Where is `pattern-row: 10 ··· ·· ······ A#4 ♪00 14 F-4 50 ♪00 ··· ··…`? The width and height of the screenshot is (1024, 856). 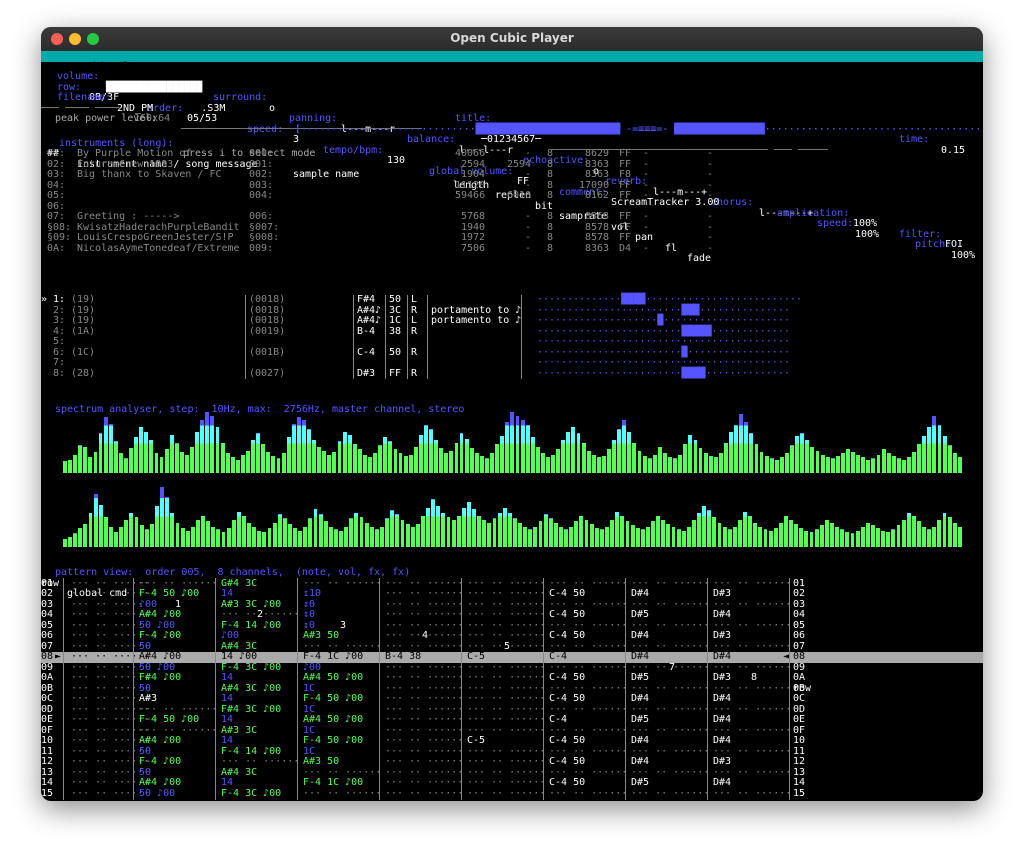 pattern-row: 10 ··· ·· ······ A#4 ♪00 14 F-4 50 ♪00 ··· ··… is located at coordinates (512, 741).